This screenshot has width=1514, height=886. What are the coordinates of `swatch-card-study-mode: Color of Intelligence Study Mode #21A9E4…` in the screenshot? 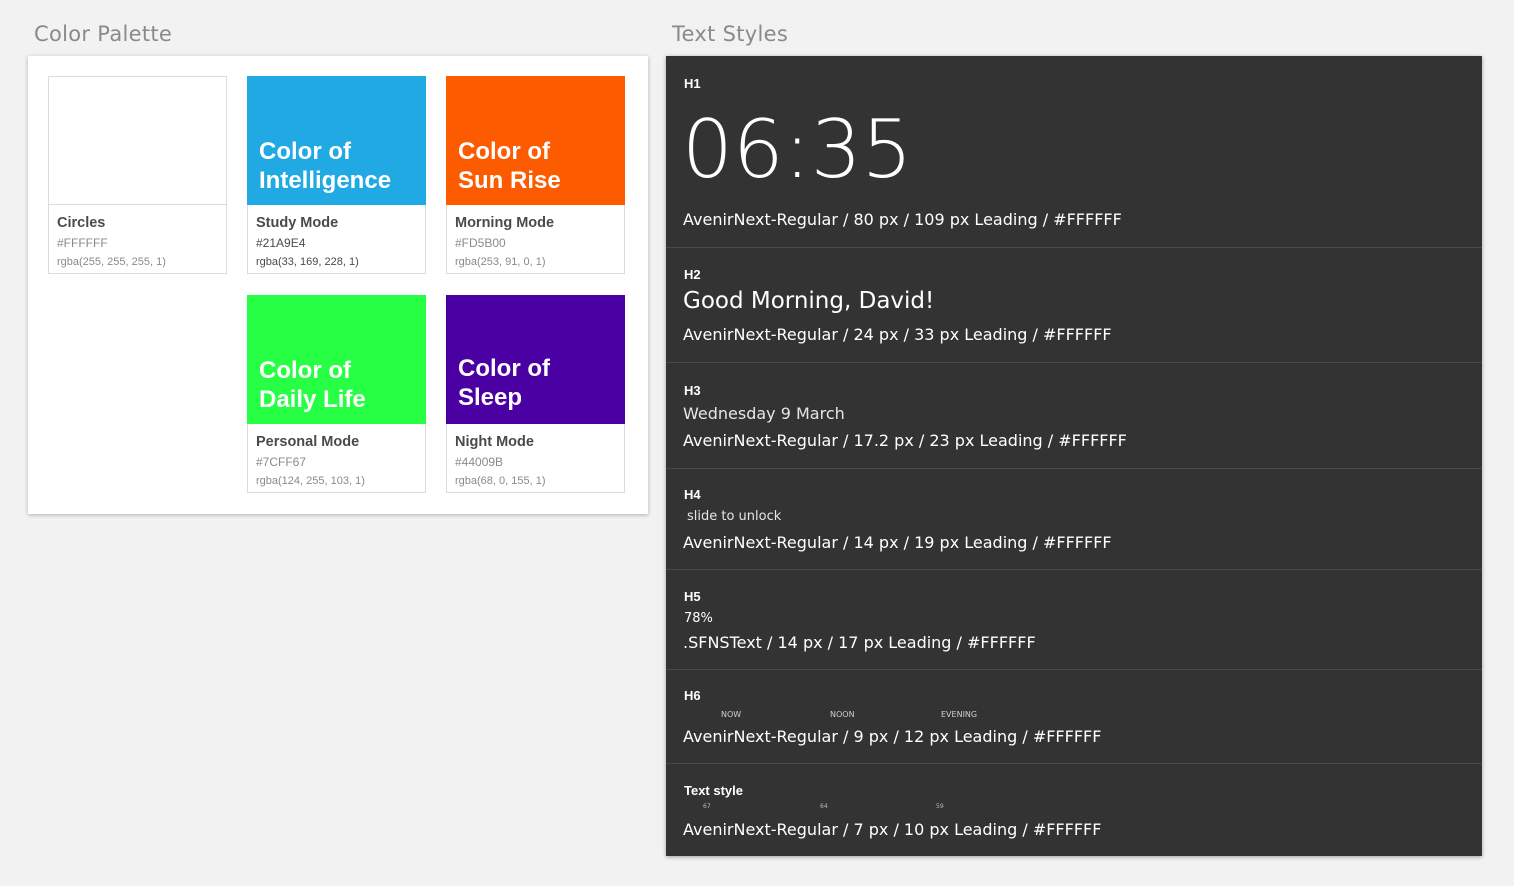 It's located at (336, 175).